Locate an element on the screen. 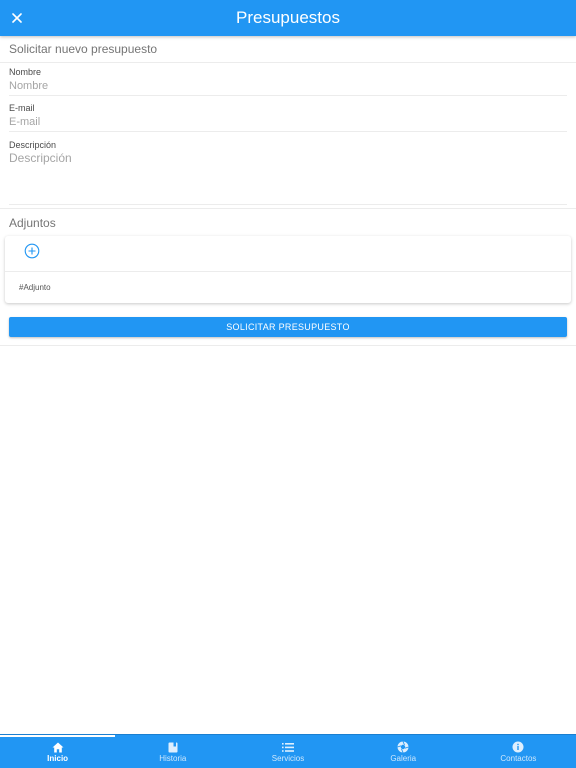  tab-contactos: Contactos is located at coordinates (518, 751).